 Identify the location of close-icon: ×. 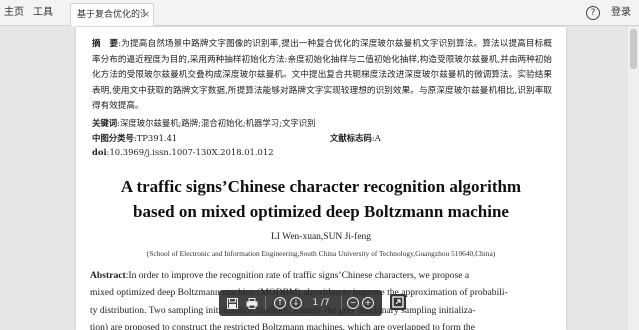
(146, 15).